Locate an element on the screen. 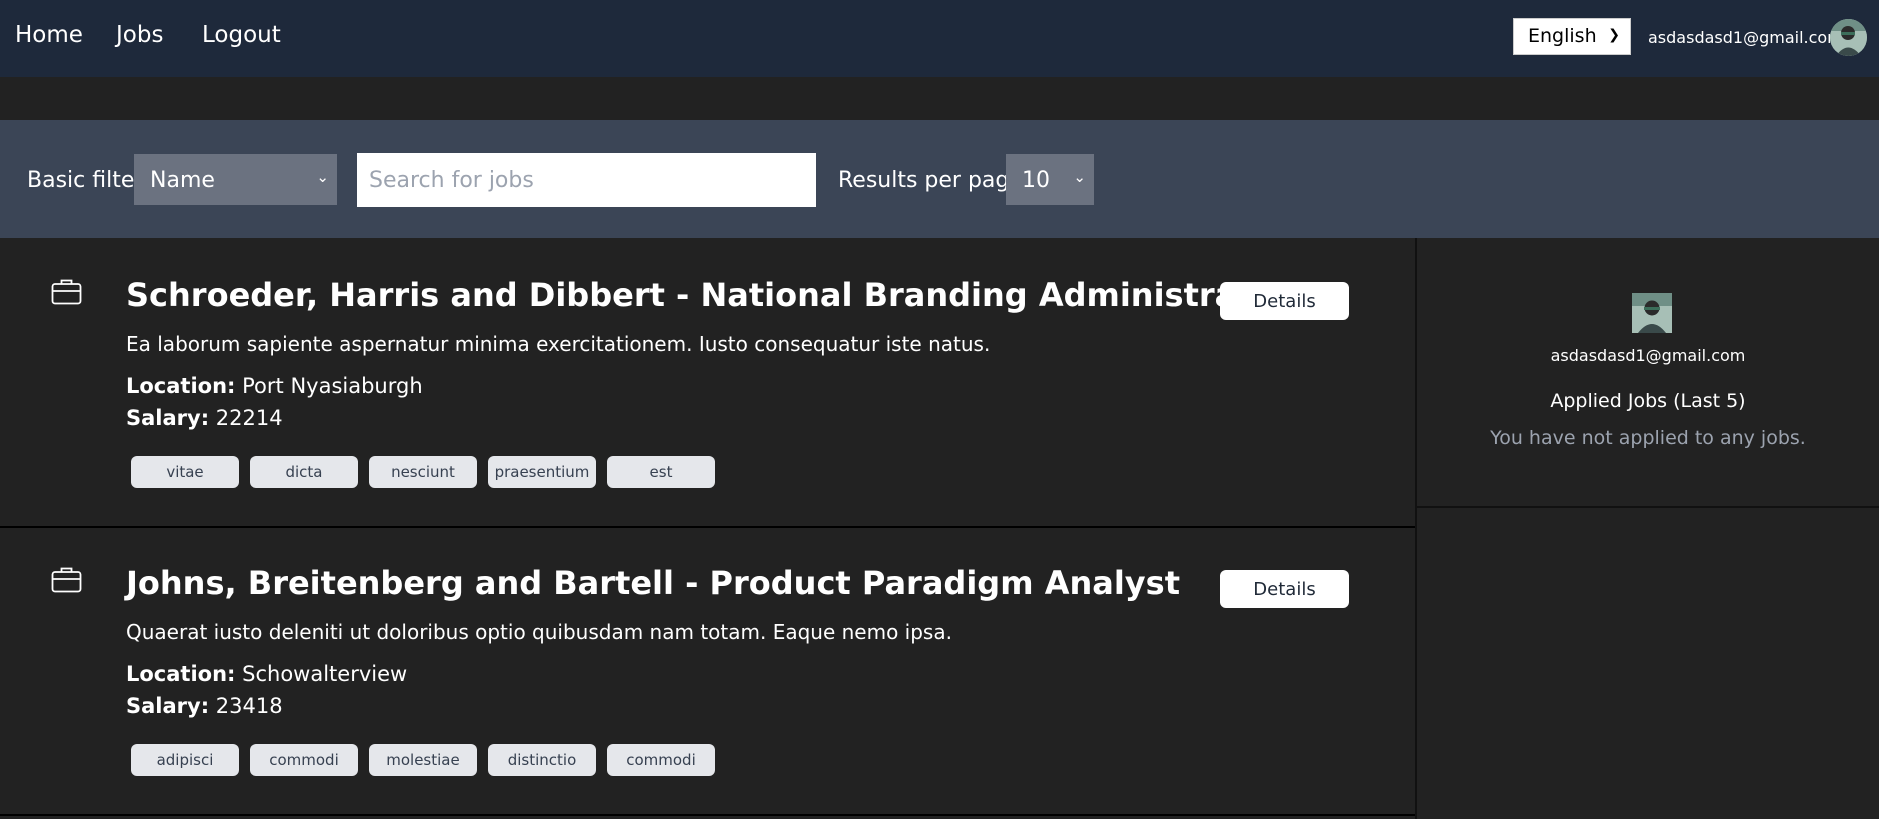 This screenshot has height=819, width=1879. language-select-value: English is located at coordinates (1562, 36).